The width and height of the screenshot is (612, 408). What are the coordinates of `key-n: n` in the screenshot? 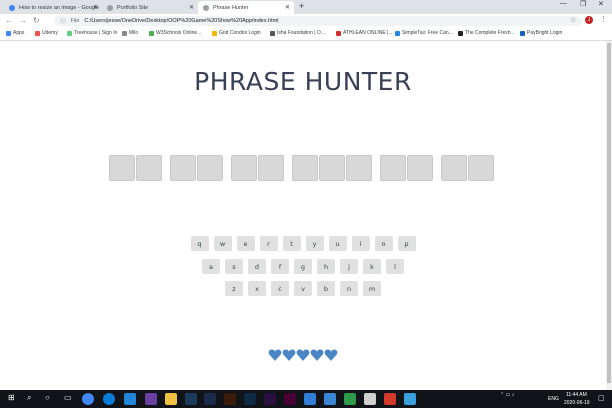 It's located at (349, 288).